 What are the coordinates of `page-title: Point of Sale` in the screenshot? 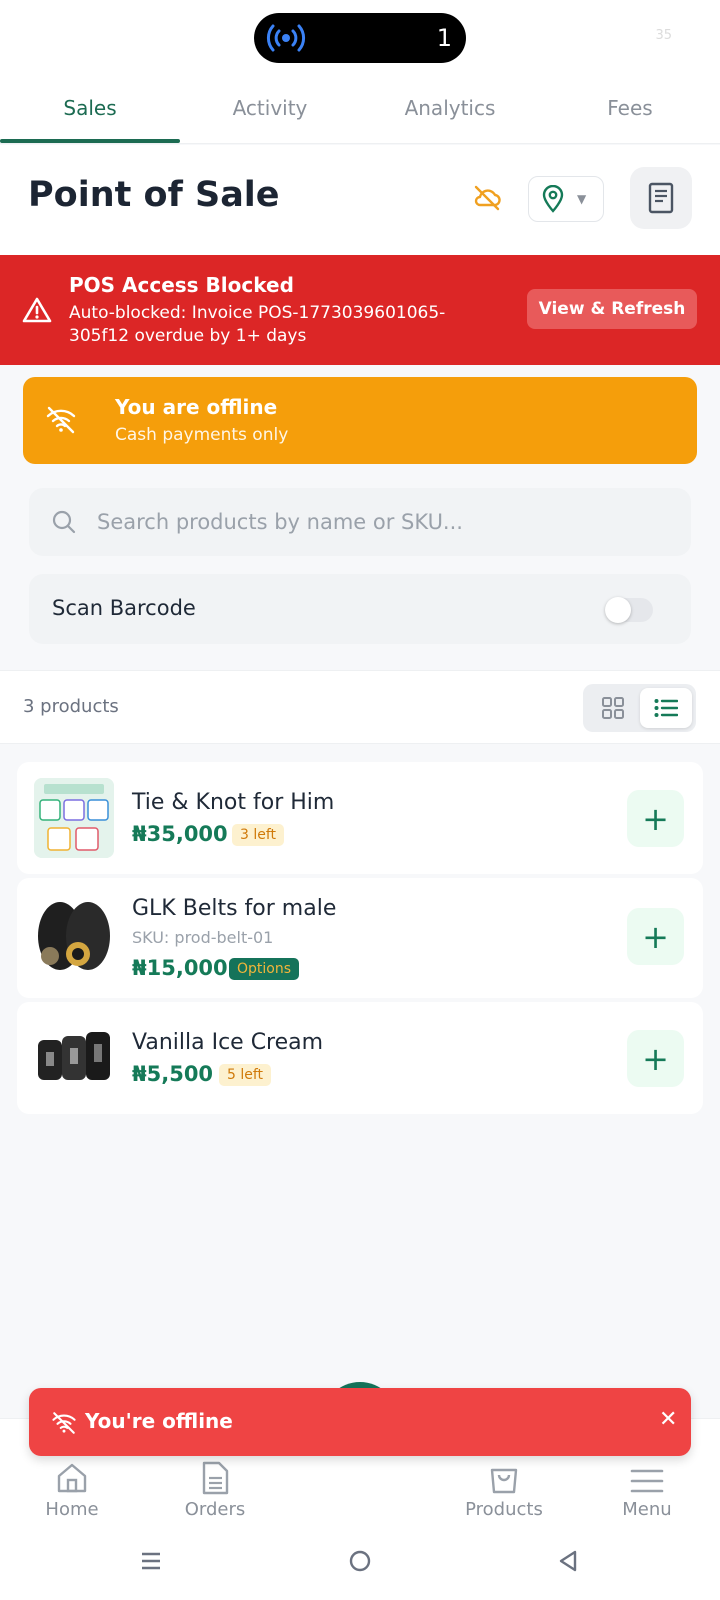 It's located at (154, 195).